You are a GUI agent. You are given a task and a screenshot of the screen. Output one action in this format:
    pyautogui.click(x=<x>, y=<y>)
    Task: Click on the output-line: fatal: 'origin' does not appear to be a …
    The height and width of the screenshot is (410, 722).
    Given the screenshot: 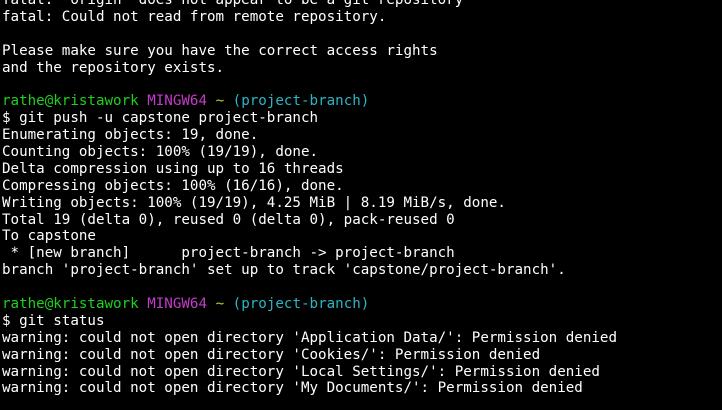 What is the action you would take?
    pyautogui.click(x=233, y=4)
    